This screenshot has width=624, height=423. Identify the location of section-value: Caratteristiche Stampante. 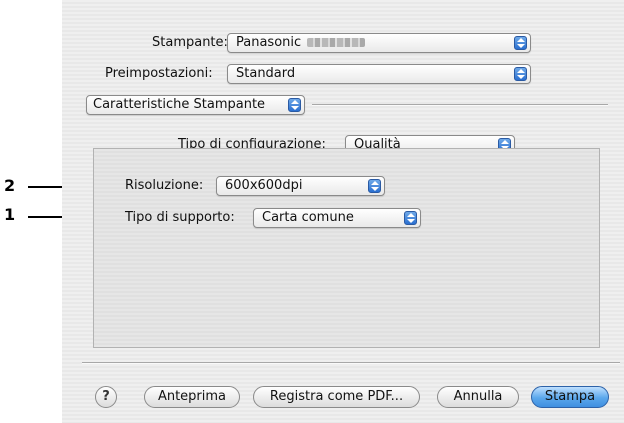
(179, 104).